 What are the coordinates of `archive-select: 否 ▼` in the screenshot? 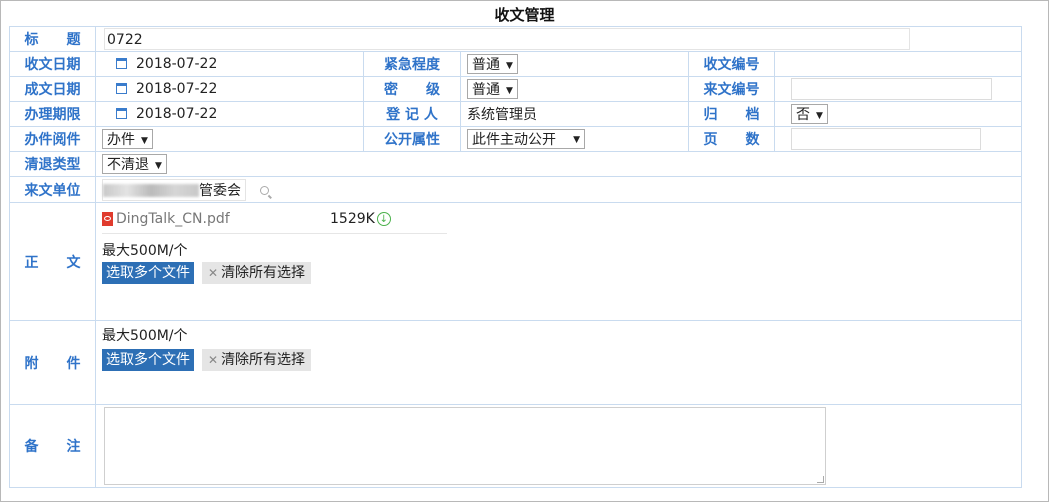 It's located at (809, 114).